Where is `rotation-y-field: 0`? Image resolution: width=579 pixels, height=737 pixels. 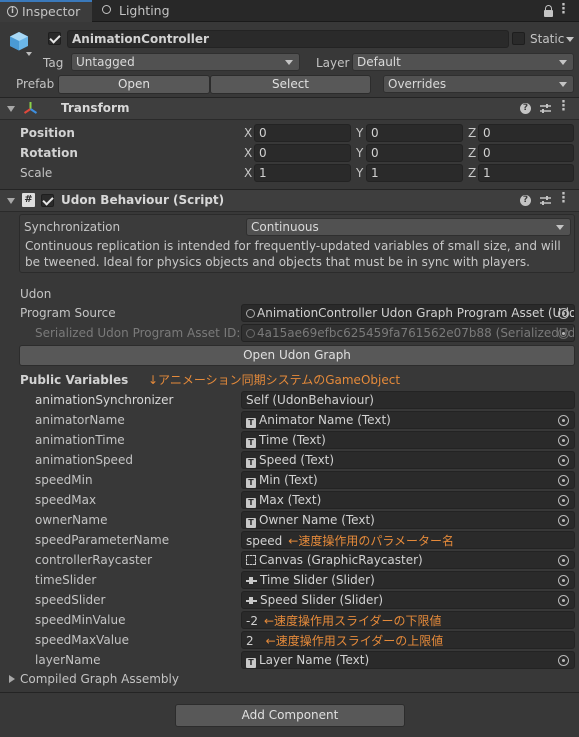
rotation-y-field: 0 is located at coordinates (414, 153).